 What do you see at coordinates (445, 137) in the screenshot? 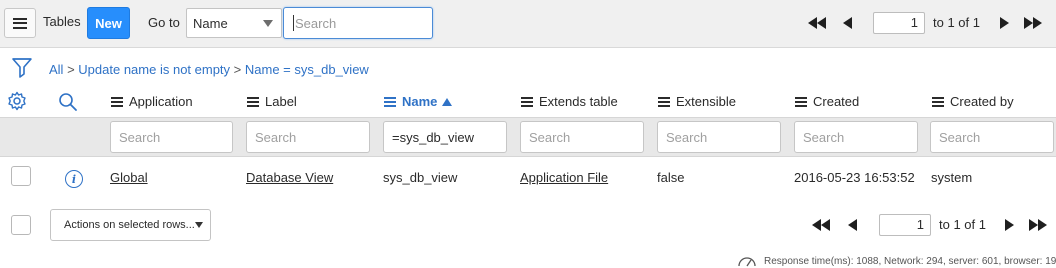
I see `search-input-name: =sys_db_view` at bounding box center [445, 137].